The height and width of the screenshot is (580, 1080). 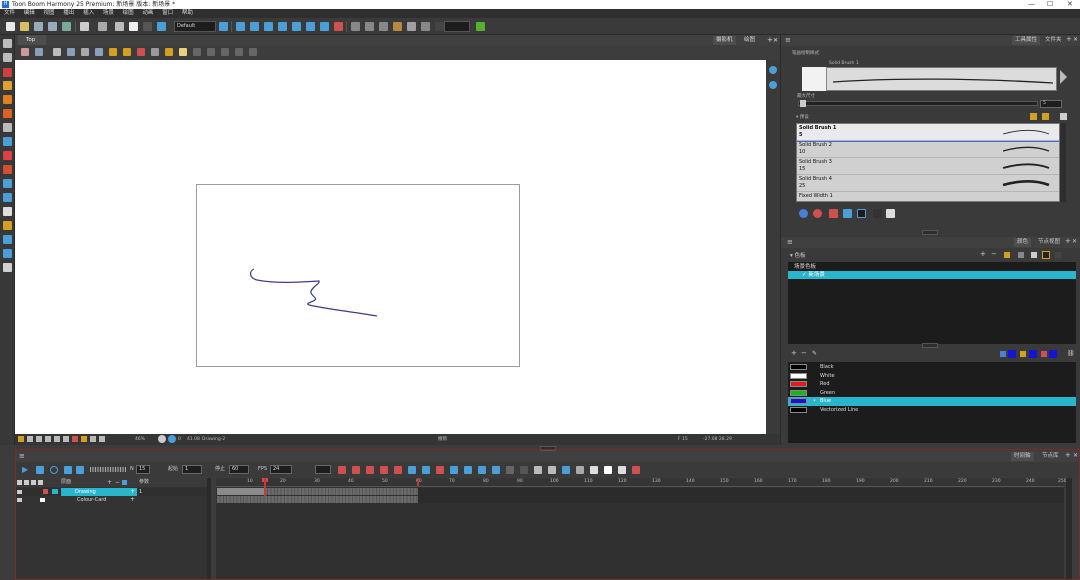 I want to click on pin-icon, so click(x=622, y=470).